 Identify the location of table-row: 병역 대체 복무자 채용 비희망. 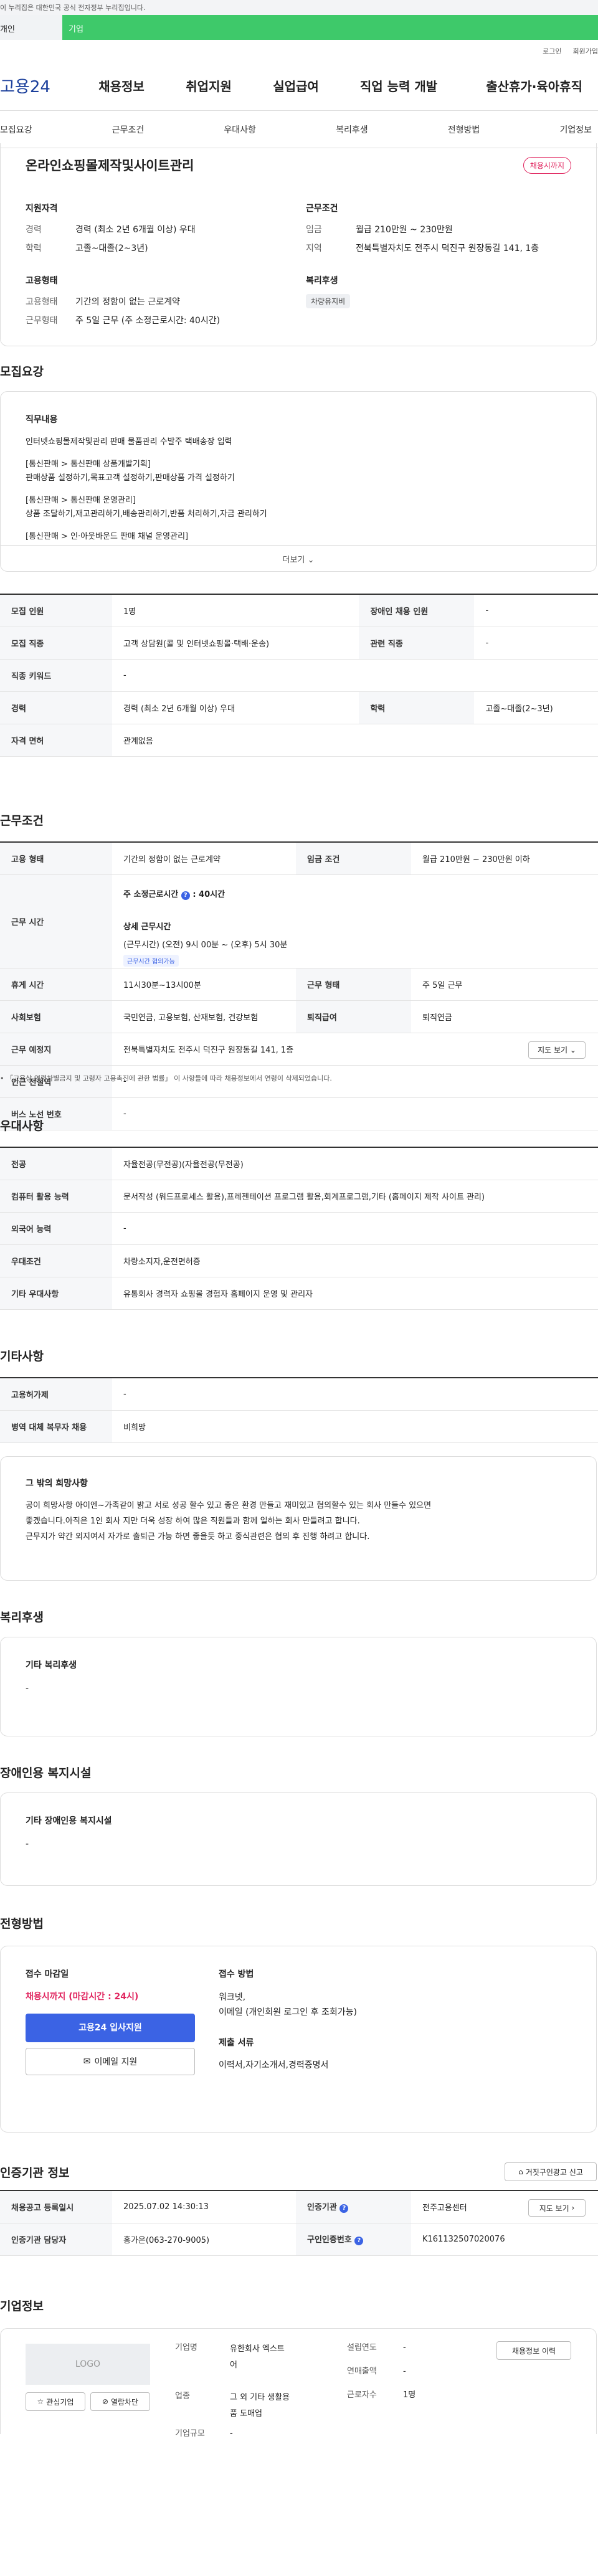
(299, 1426).